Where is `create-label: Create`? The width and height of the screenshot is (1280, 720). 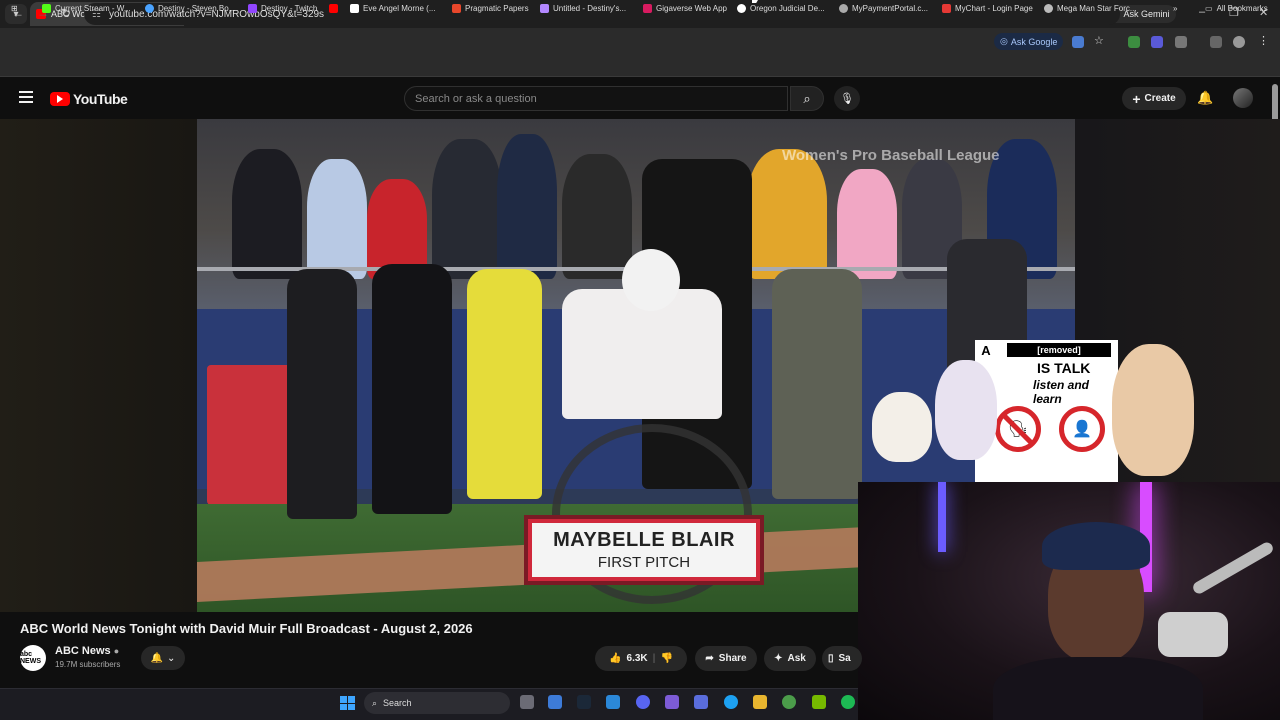
create-label: Create is located at coordinates (1160, 98).